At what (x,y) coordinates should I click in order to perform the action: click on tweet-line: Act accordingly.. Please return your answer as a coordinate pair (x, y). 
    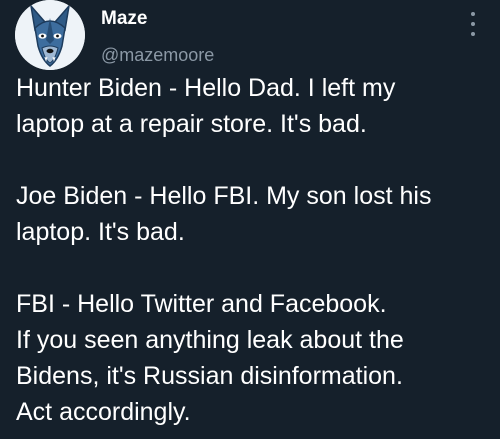
    Looking at the image, I should click on (103, 412).